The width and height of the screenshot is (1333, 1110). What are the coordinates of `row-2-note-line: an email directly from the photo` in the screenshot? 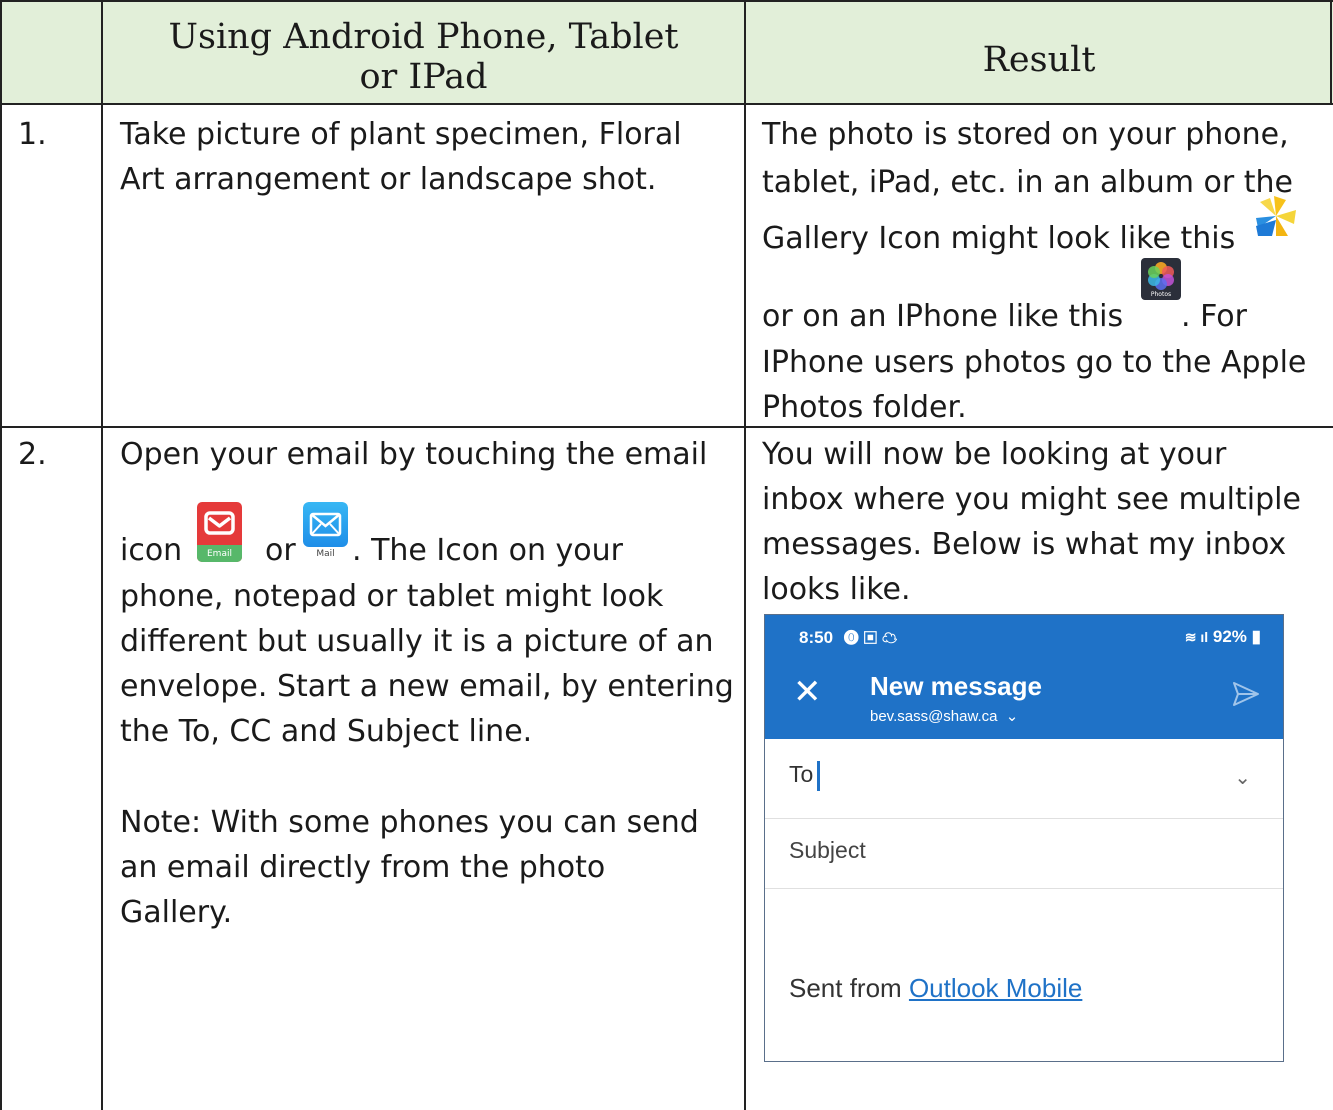 It's located at (363, 867).